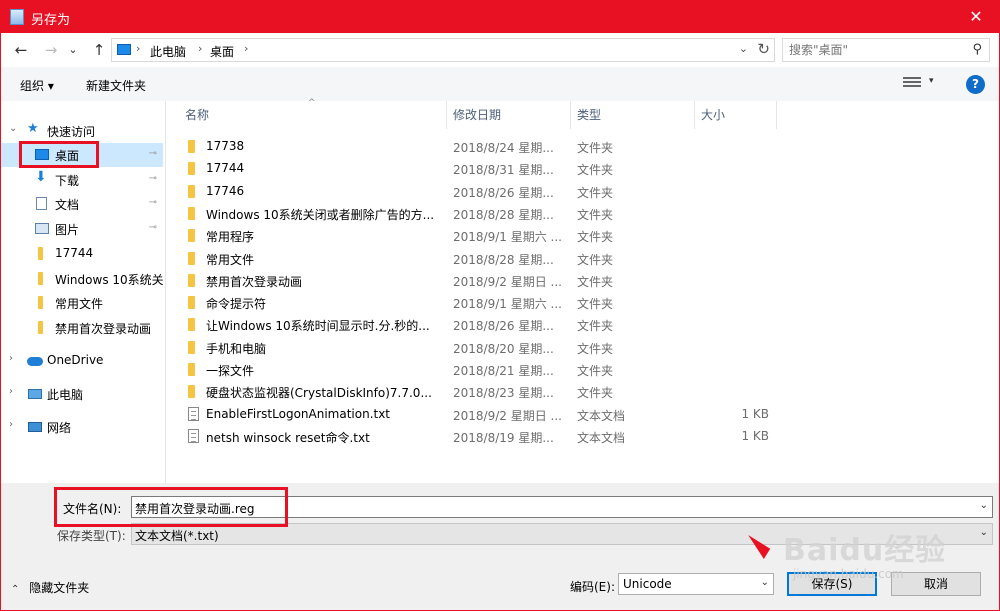  Describe the element at coordinates (984, 505) in the screenshot. I see `filename-dropdown-icon: ⌄` at that location.